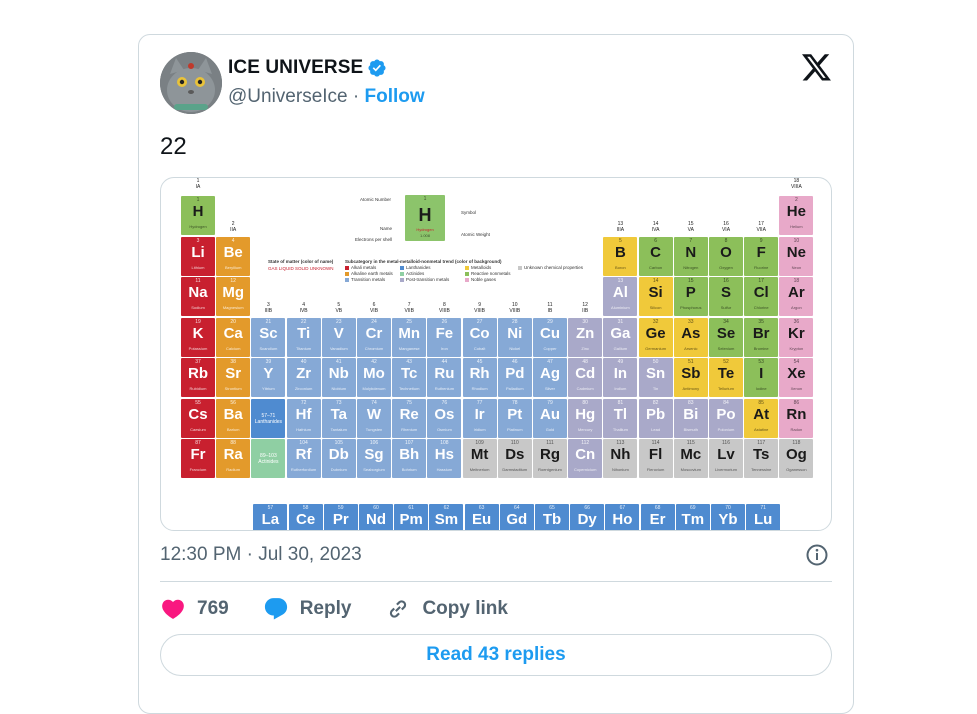  I want to click on element-name: Potassium, so click(198, 348).